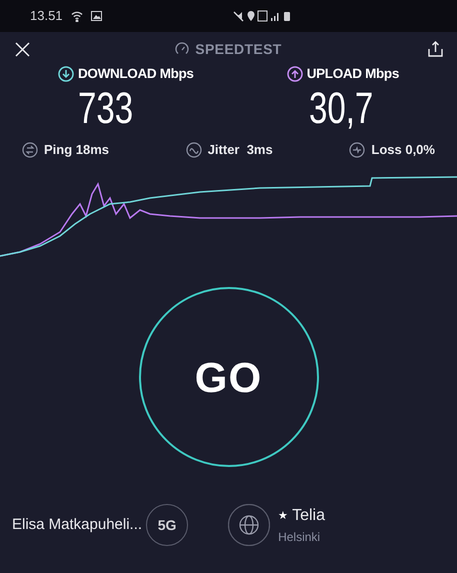  What do you see at coordinates (435, 49) in the screenshot?
I see `share-icon` at bounding box center [435, 49].